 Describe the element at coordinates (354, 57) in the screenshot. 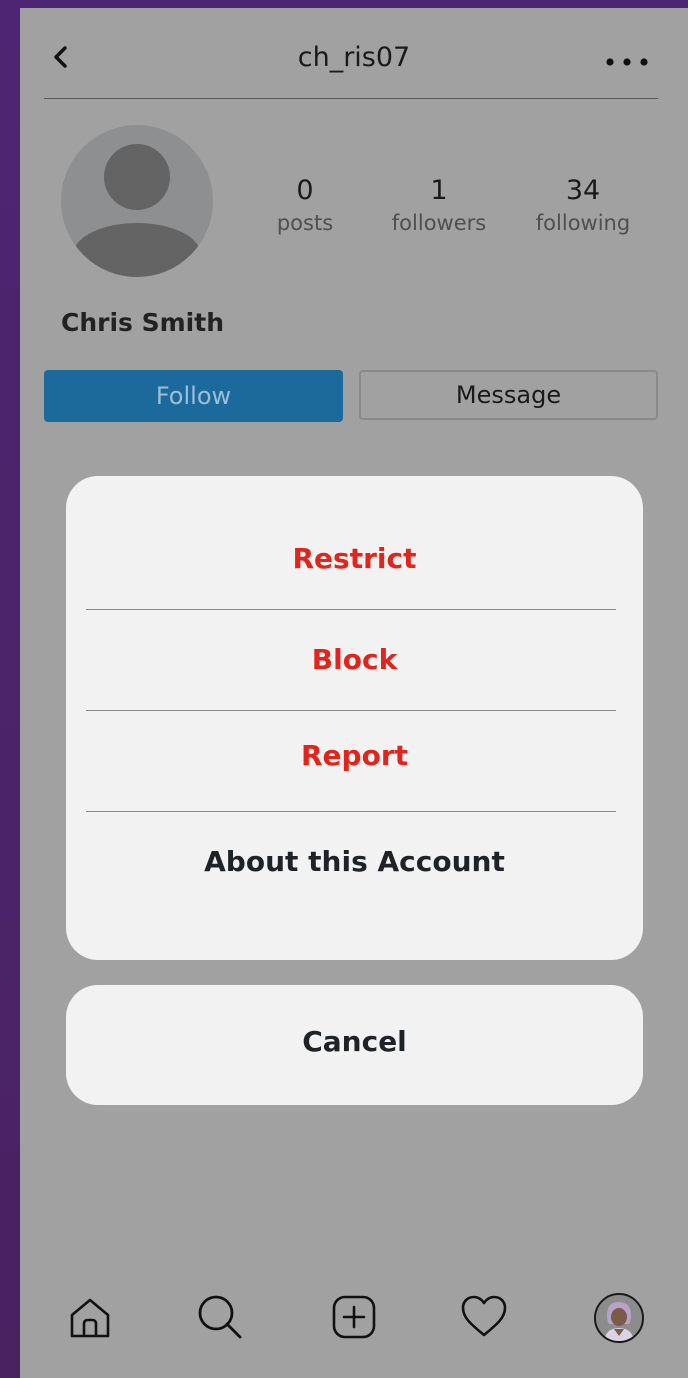

I see `profile-username: ch_ris07` at that location.